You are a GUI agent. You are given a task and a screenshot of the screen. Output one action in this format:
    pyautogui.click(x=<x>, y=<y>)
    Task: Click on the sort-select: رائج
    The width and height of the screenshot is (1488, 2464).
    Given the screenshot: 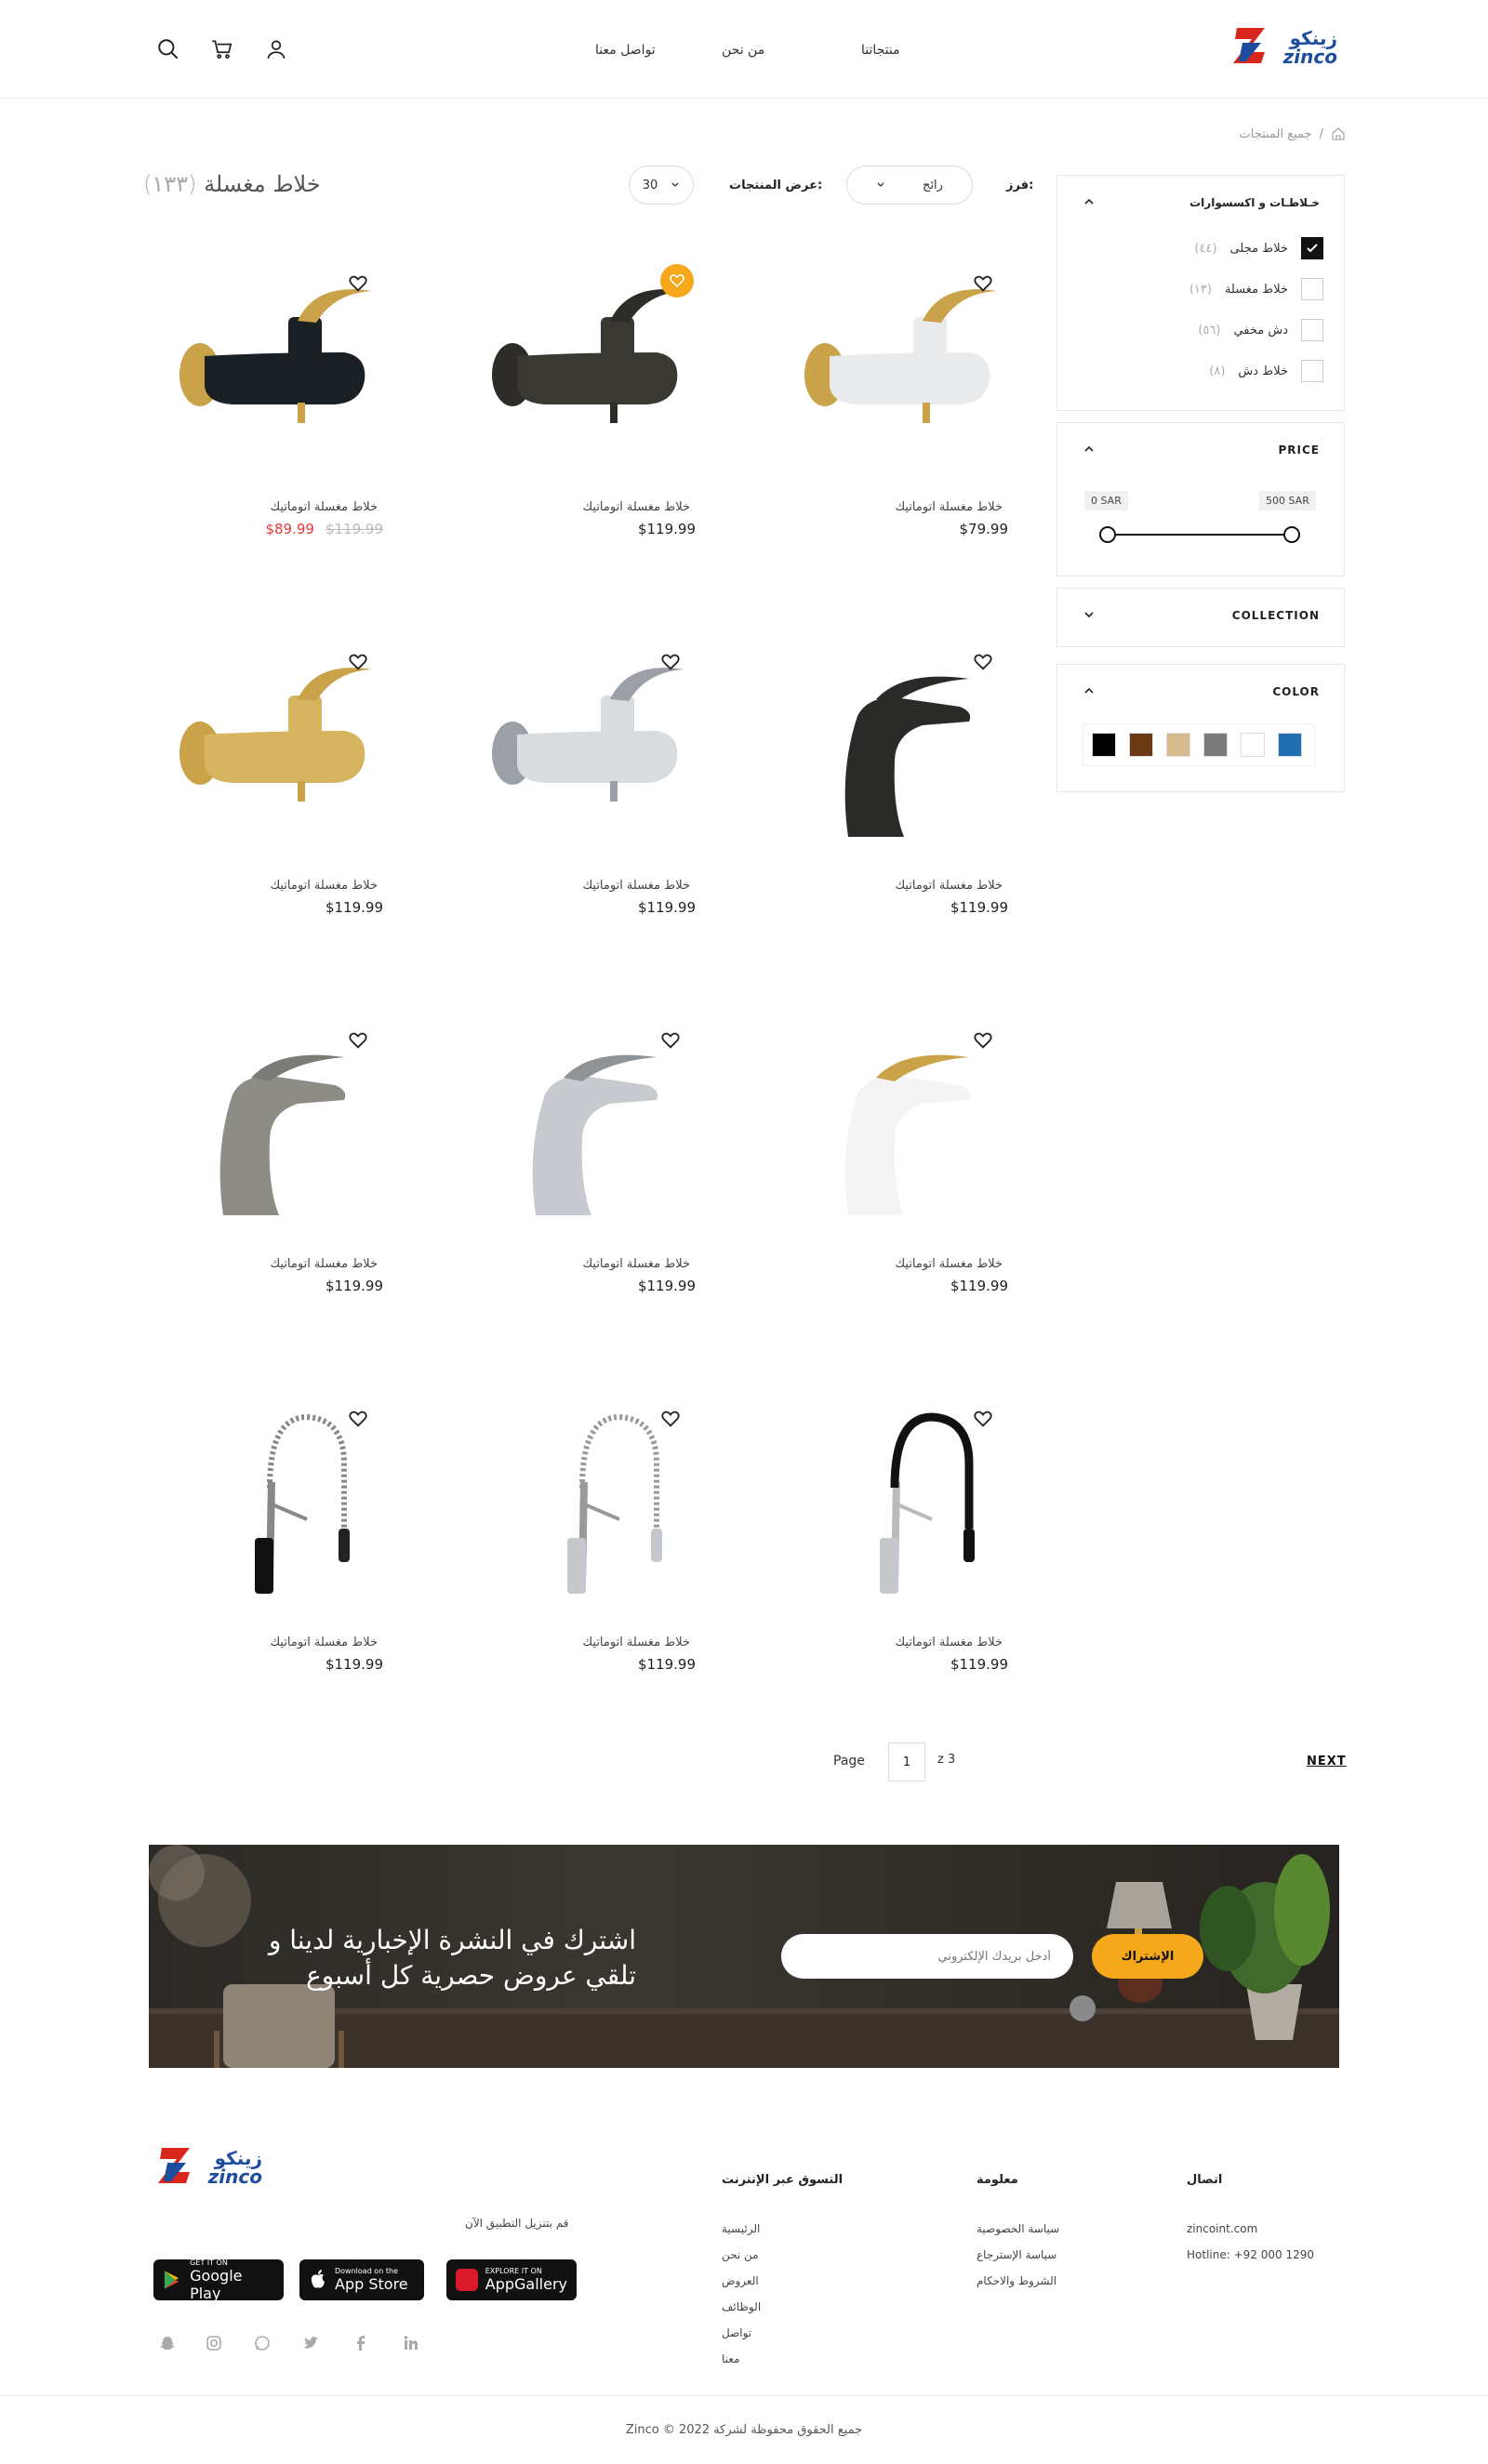 What is the action you would take?
    pyautogui.click(x=909, y=185)
    